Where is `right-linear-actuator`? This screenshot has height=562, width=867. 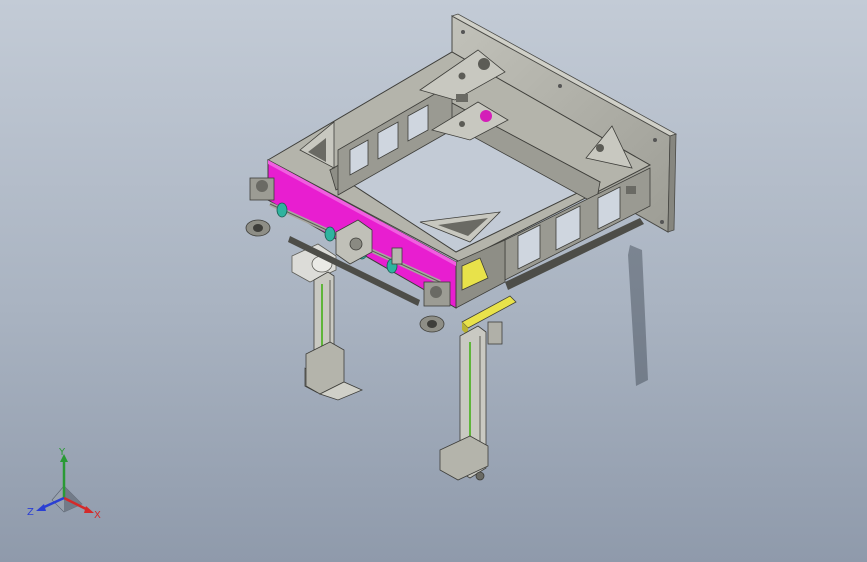
right-linear-actuator is located at coordinates (471, 401).